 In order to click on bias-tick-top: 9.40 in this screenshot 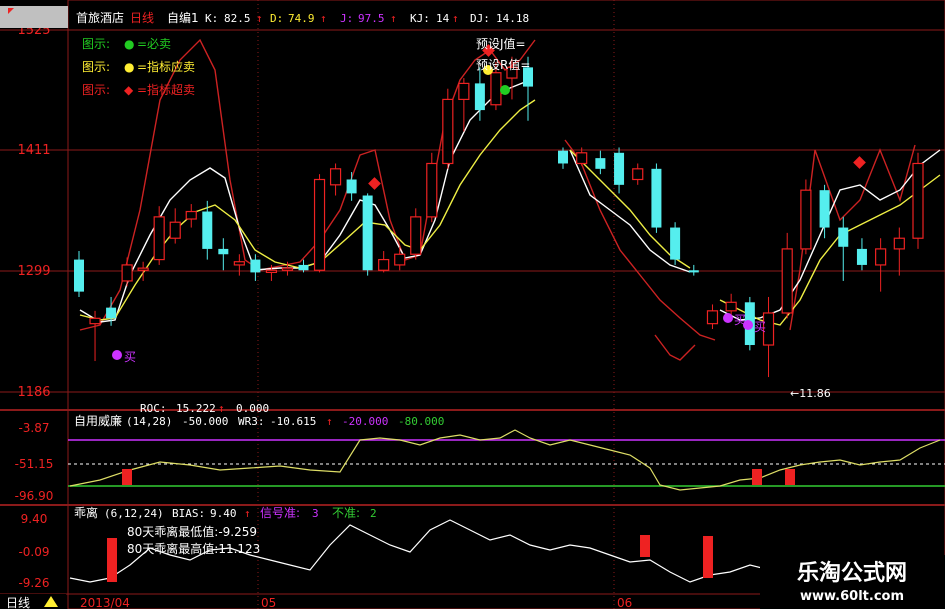, I will do `click(34, 519)`.